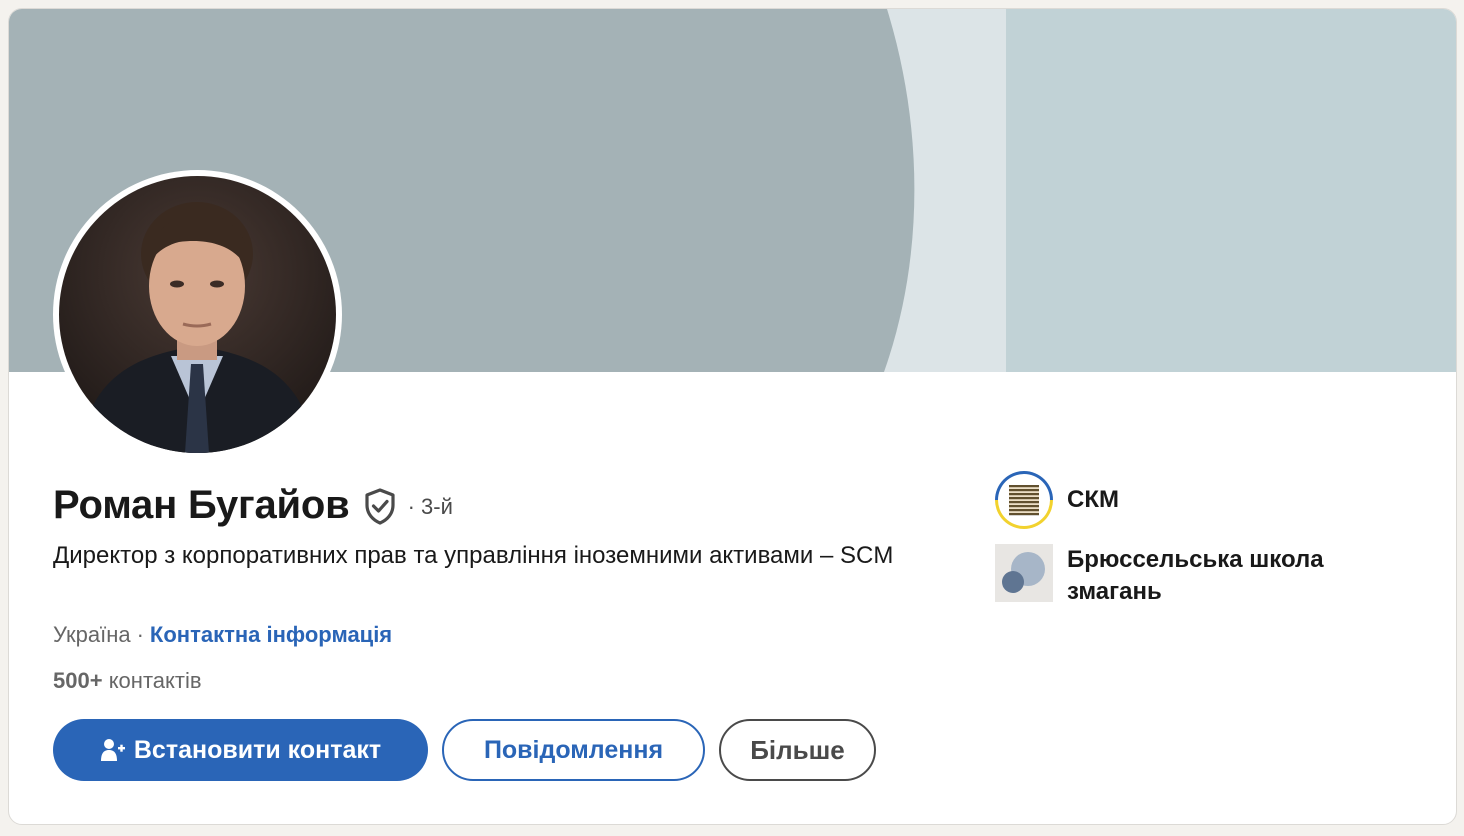 This screenshot has width=1464, height=836. I want to click on connections-count: 500+ контактів, so click(127, 681).